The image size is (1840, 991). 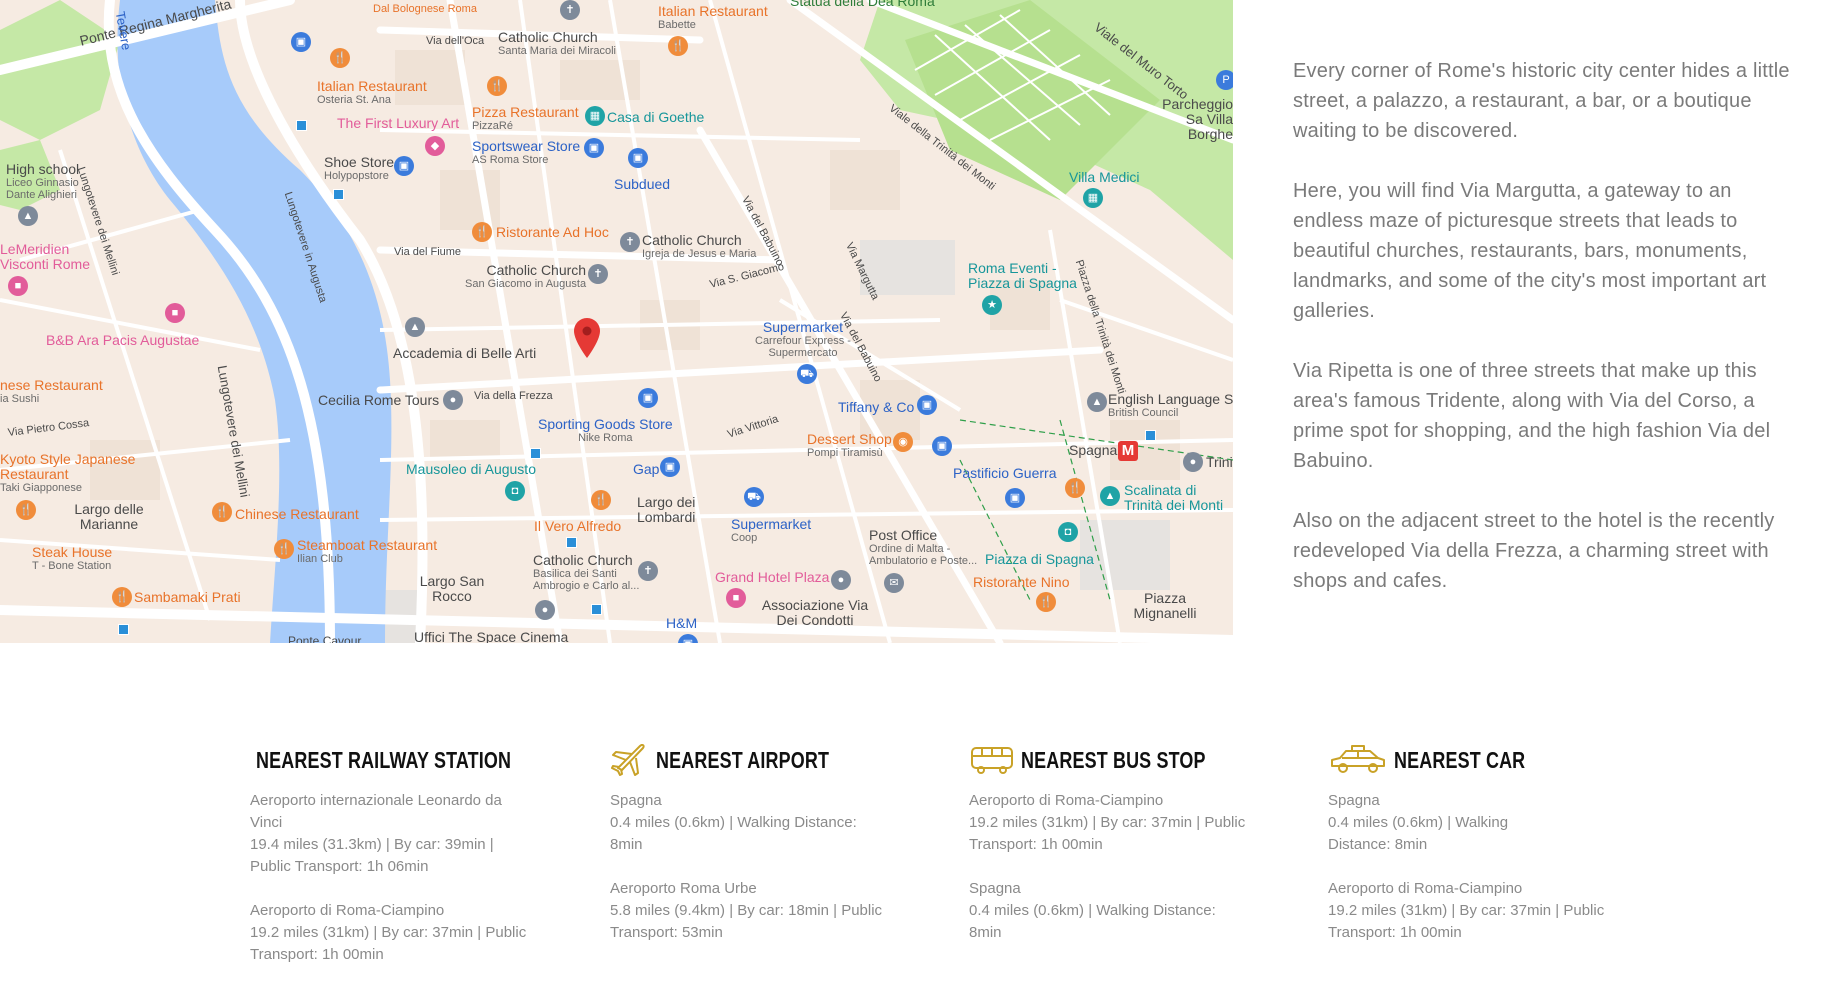 I want to click on poi-label: Italian Restaurant Babette, so click(x=713, y=18).